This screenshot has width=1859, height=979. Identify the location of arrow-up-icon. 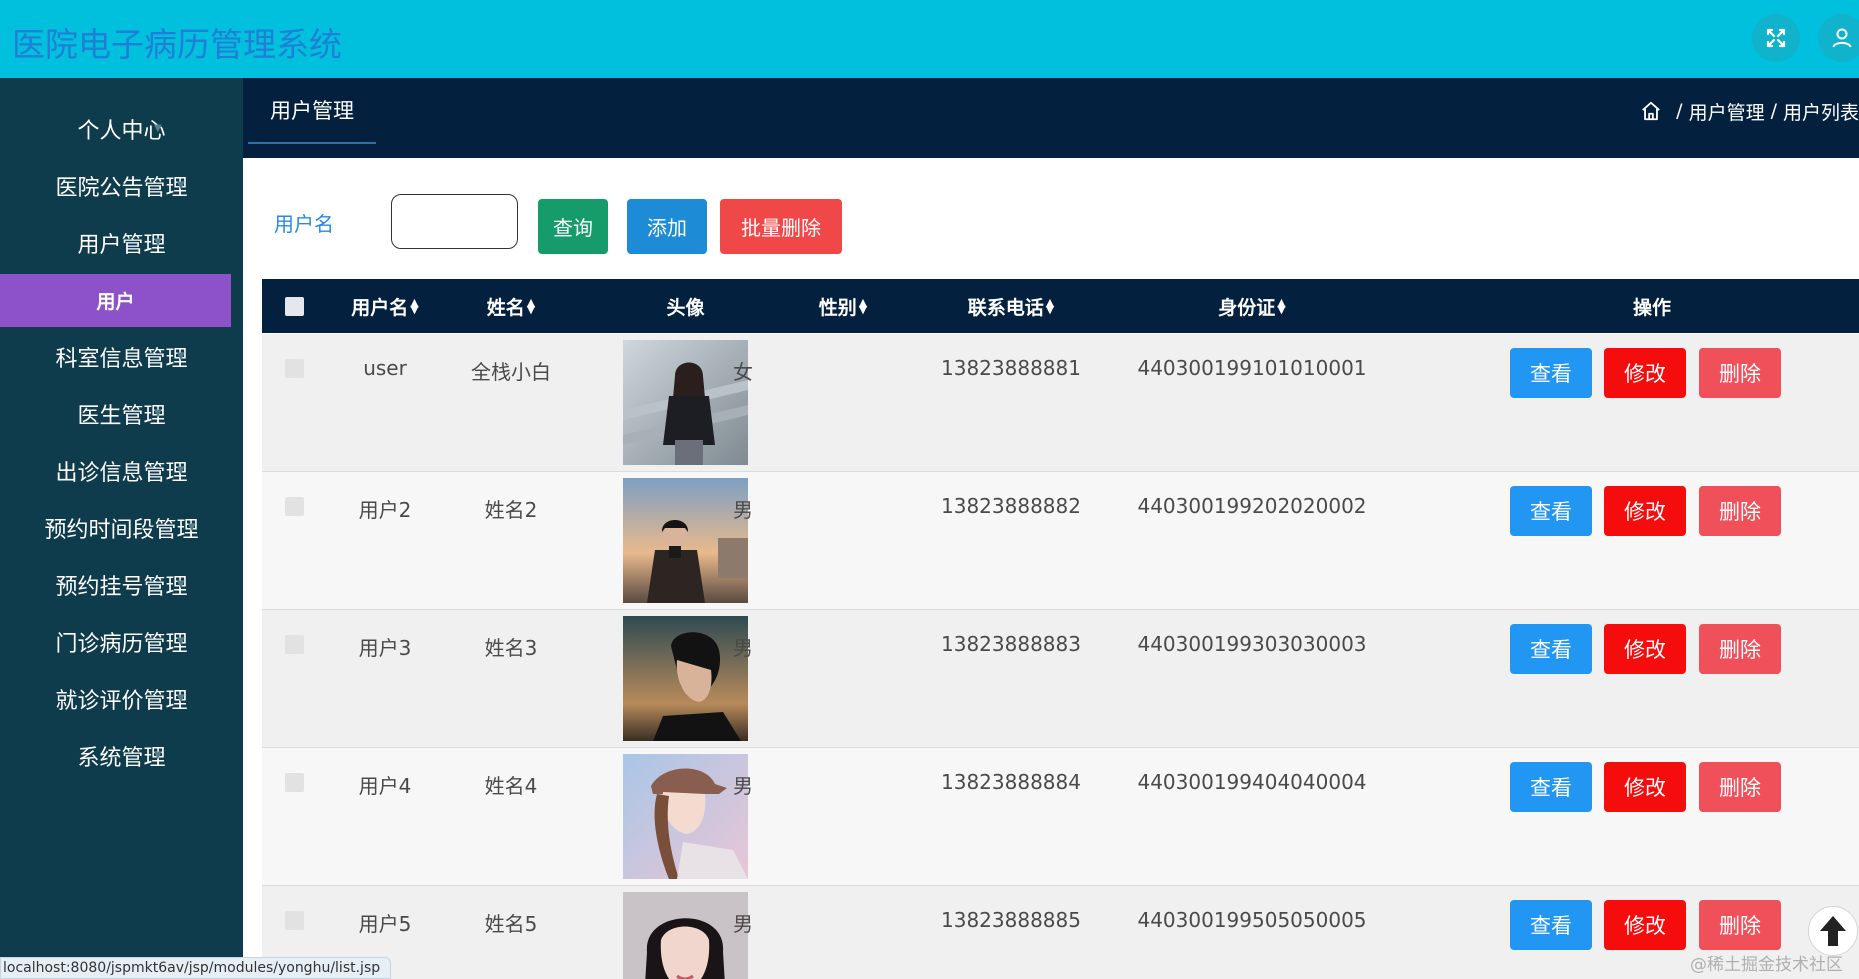
(1833, 931).